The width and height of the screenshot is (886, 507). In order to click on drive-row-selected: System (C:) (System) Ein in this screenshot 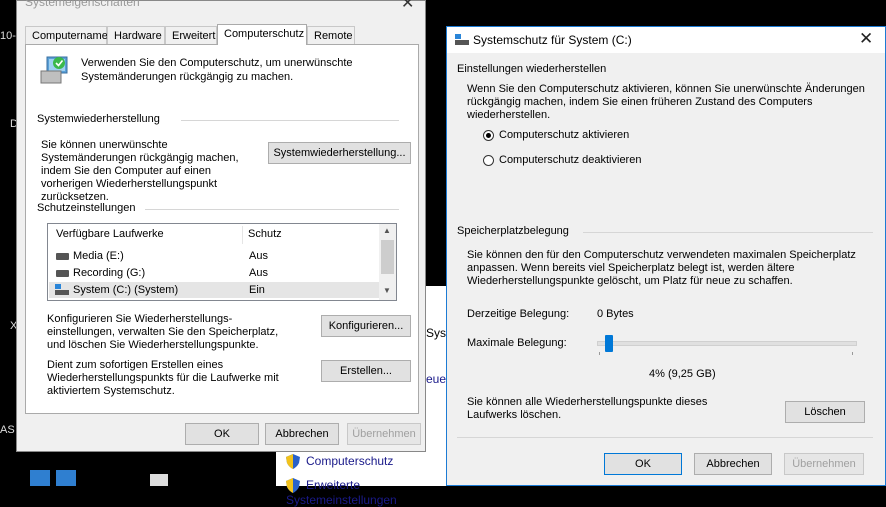, I will do `click(214, 290)`.